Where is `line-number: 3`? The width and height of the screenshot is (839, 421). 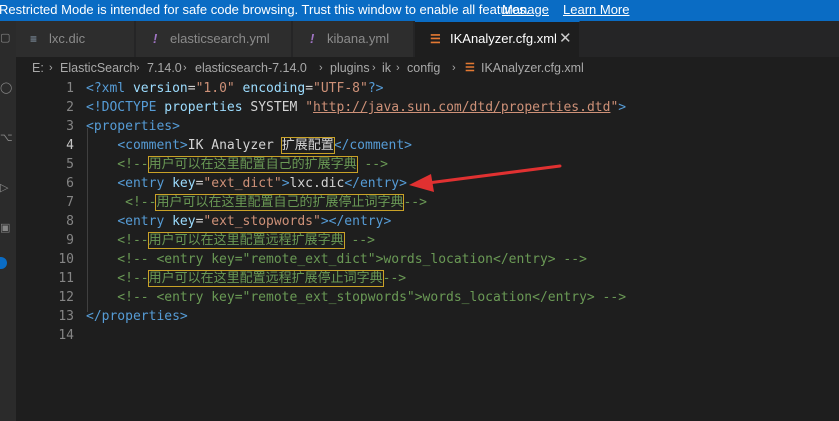
line-number: 3 is located at coordinates (70, 126).